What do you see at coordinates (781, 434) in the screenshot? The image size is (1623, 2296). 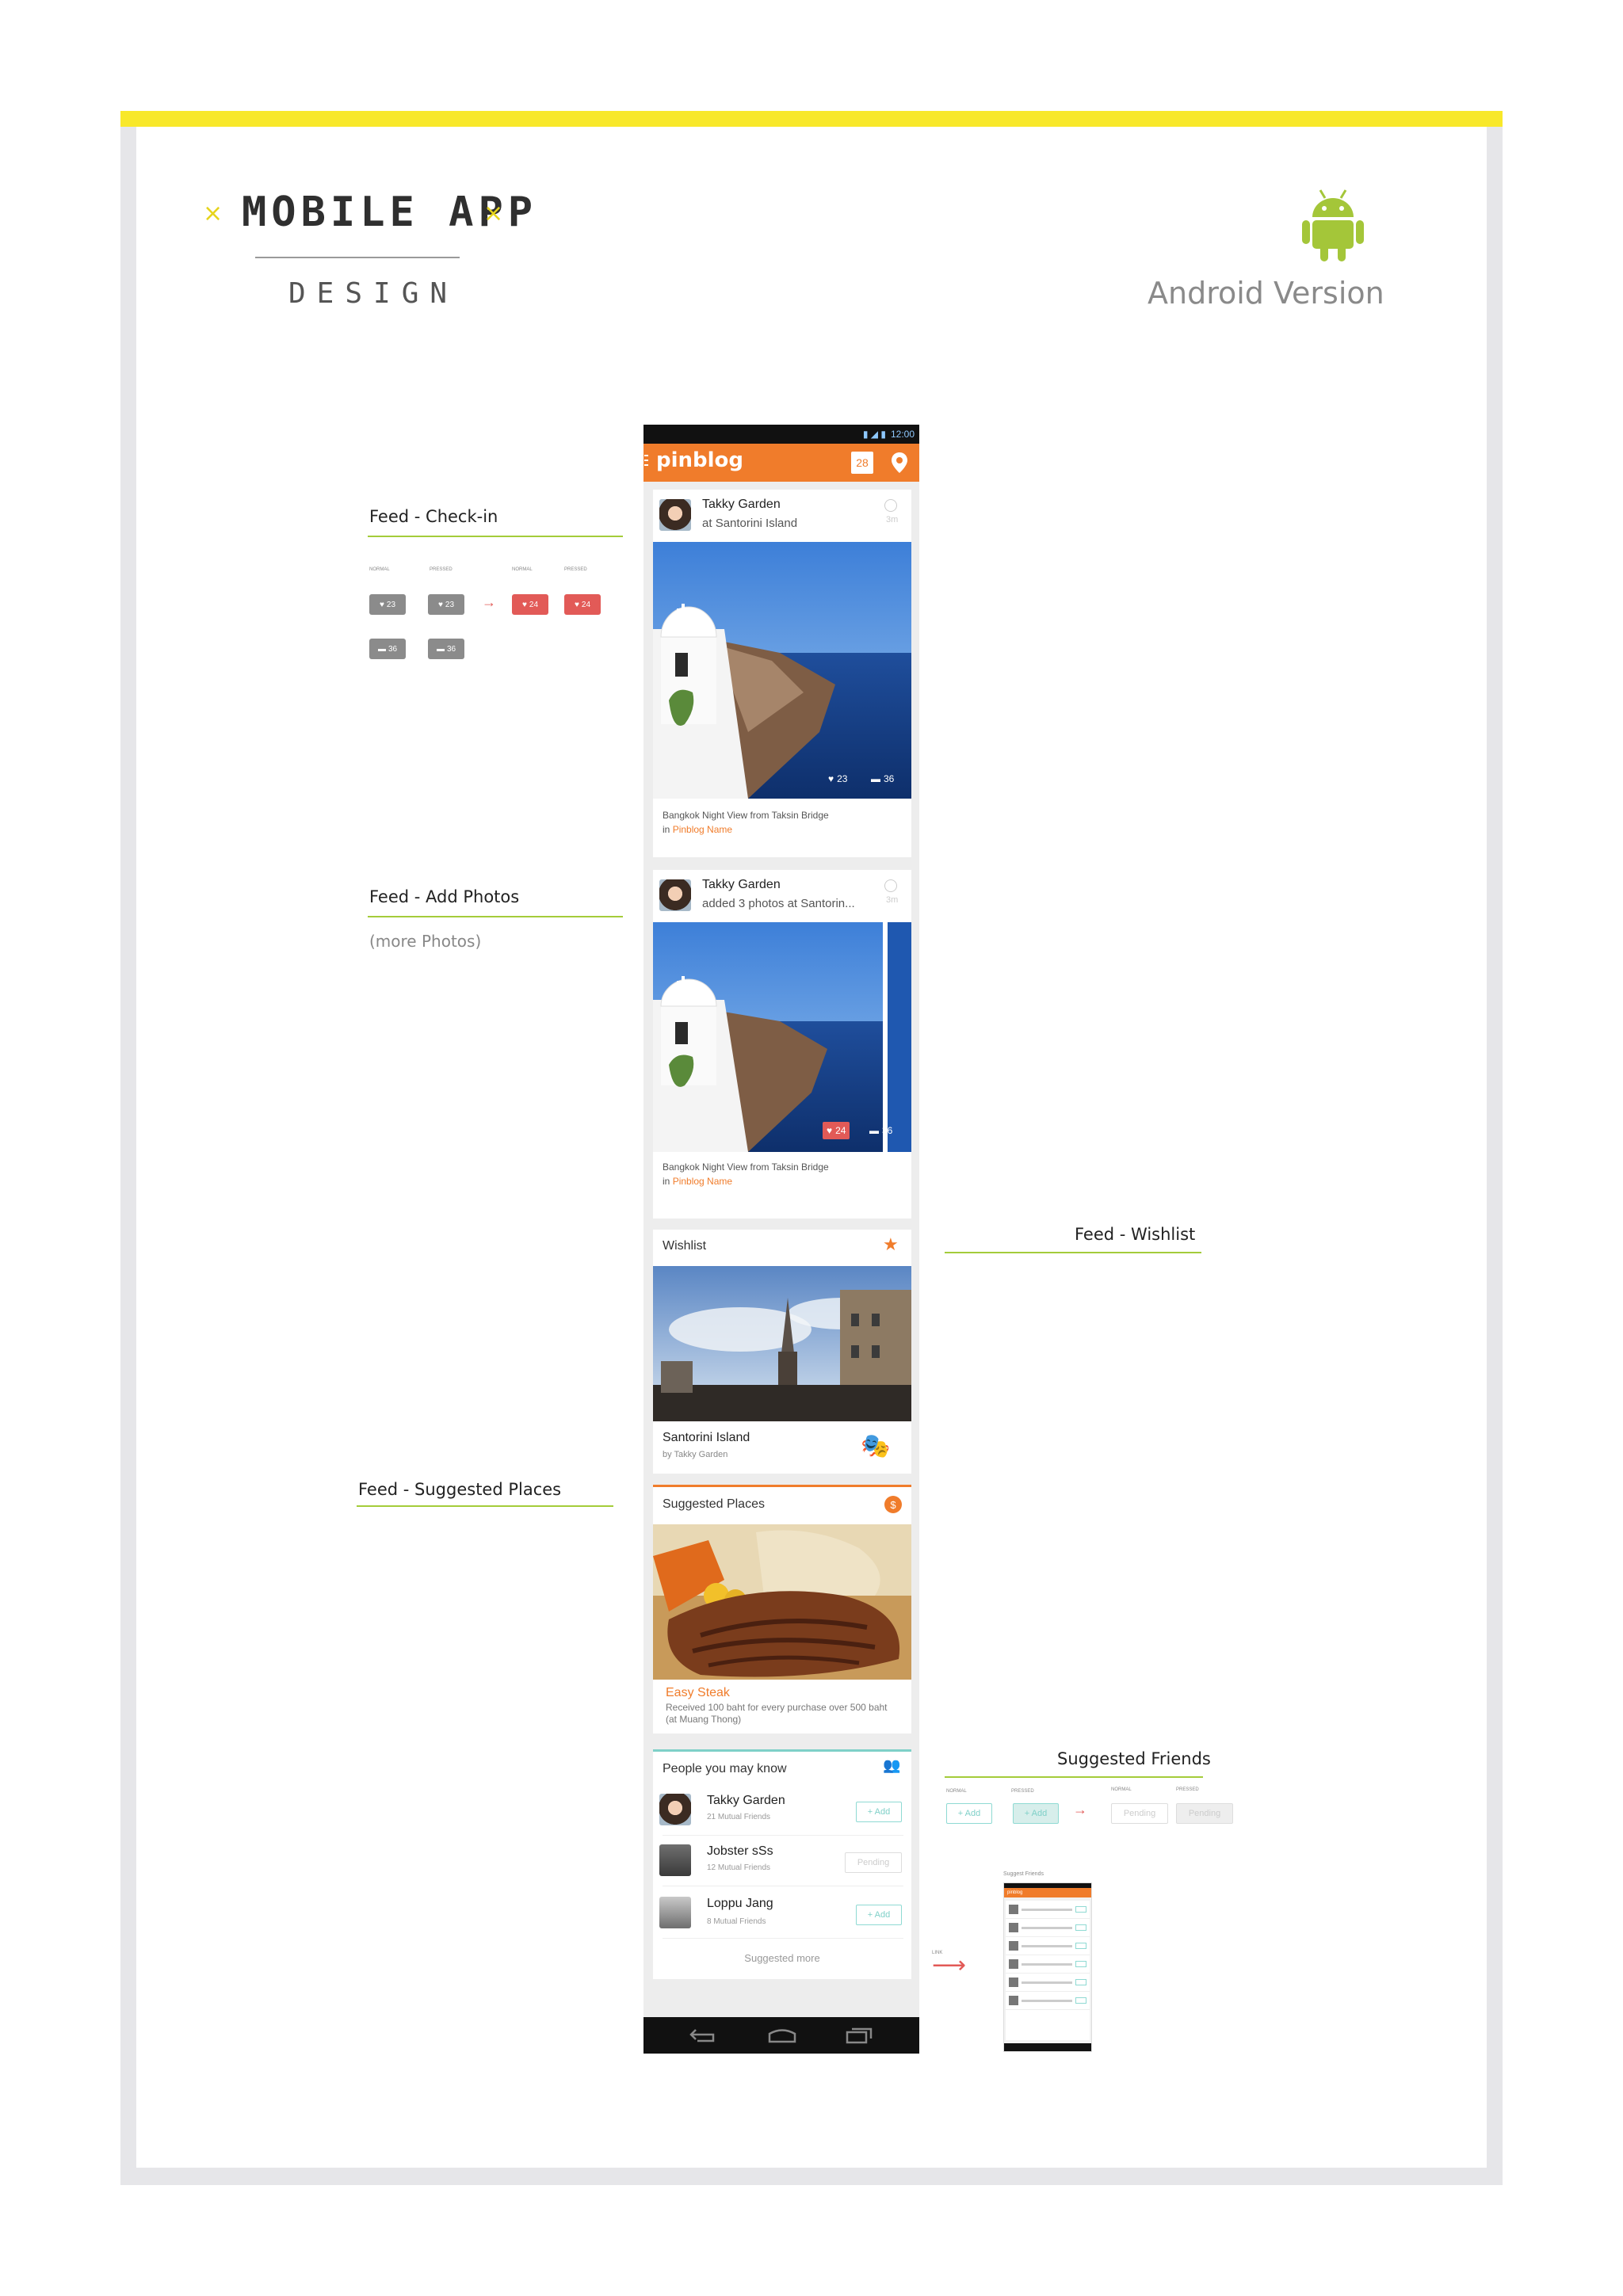 I see `status-bar: ▮ ◢ ▮ 12:00` at bounding box center [781, 434].